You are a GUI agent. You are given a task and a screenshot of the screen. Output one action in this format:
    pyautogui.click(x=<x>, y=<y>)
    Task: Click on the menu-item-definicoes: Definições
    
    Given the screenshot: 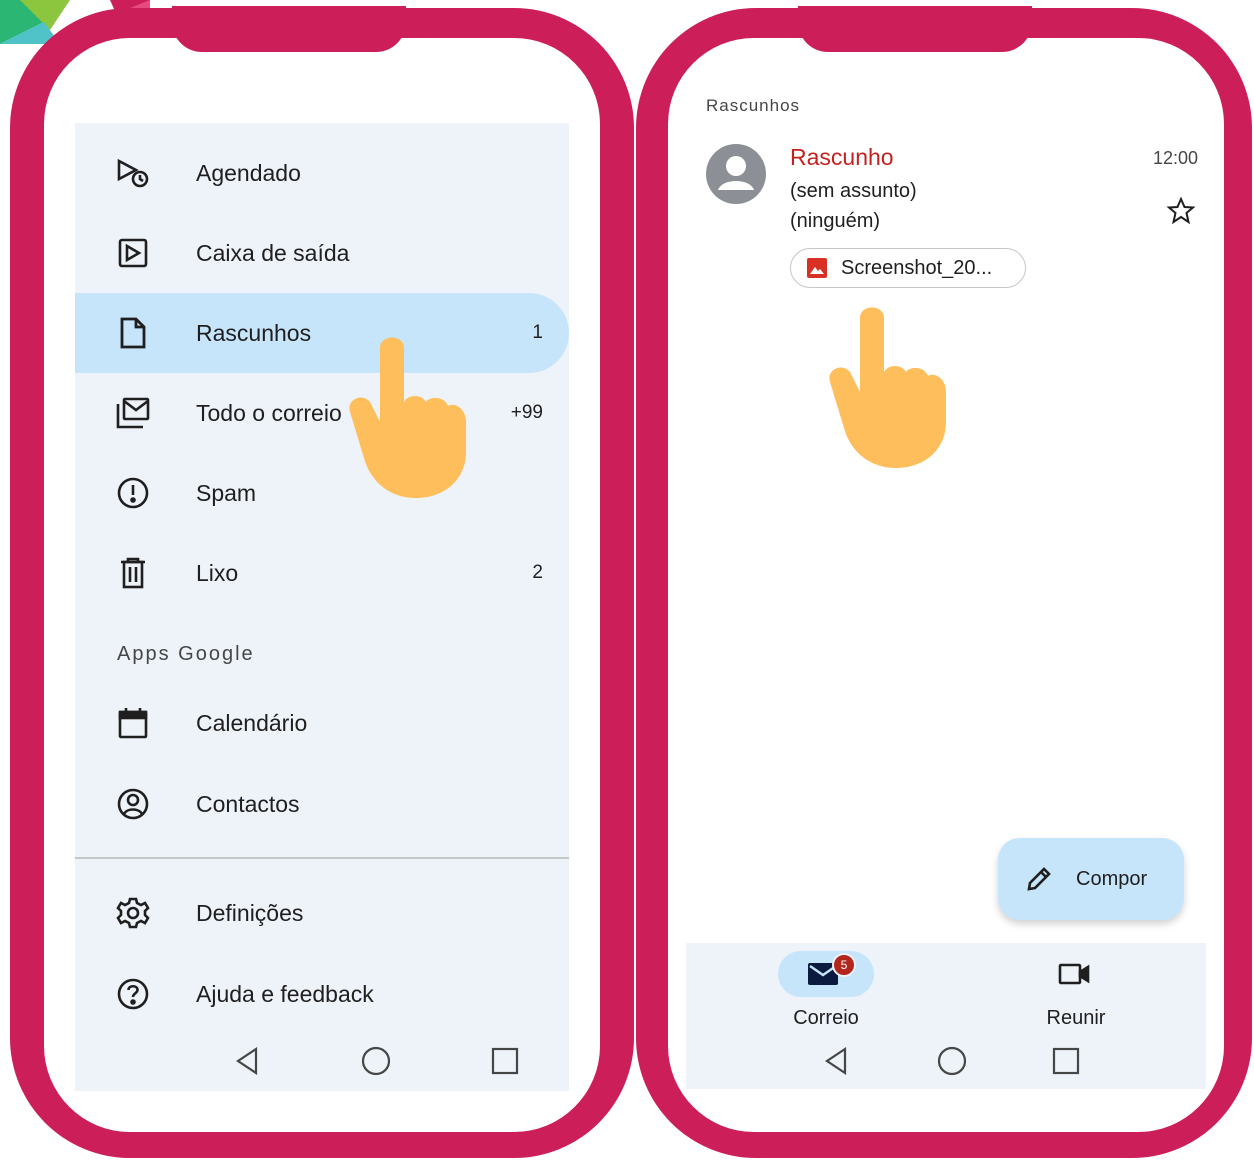 What is the action you would take?
    pyautogui.click(x=322, y=913)
    